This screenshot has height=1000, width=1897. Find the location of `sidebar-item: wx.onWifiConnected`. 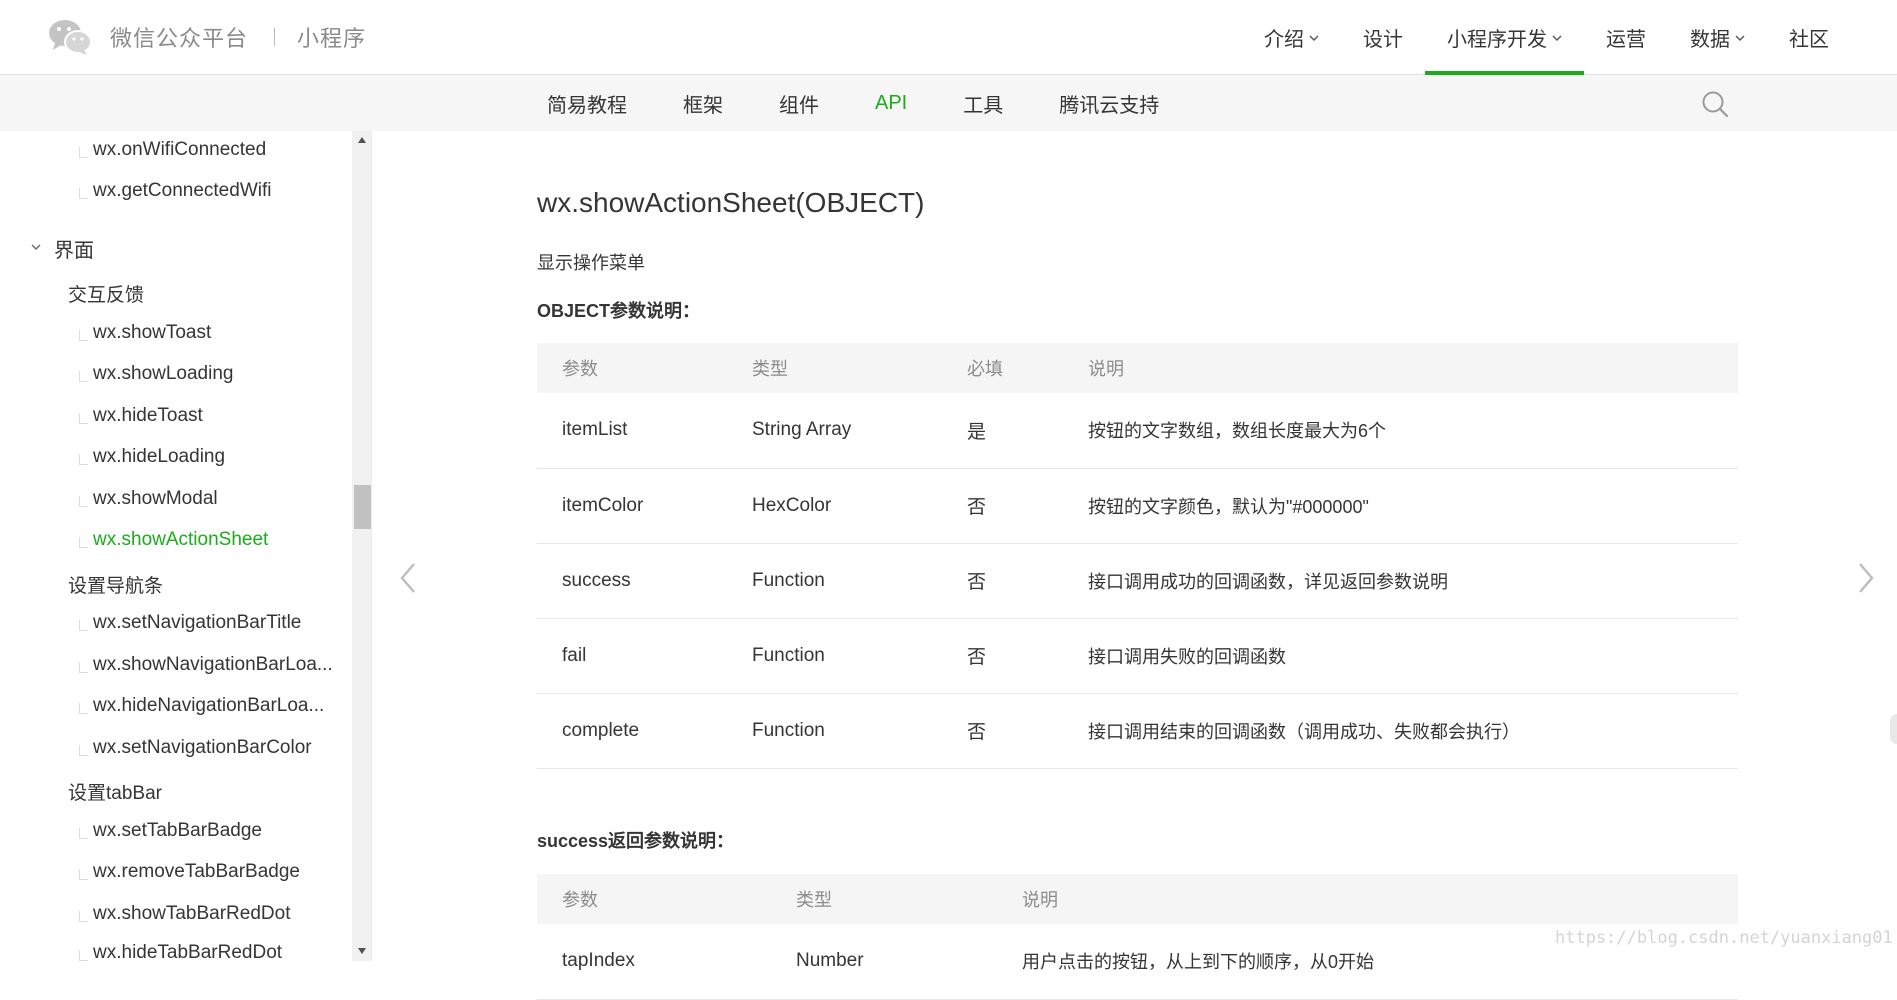

sidebar-item: wx.onWifiConnected is located at coordinates (176, 150).